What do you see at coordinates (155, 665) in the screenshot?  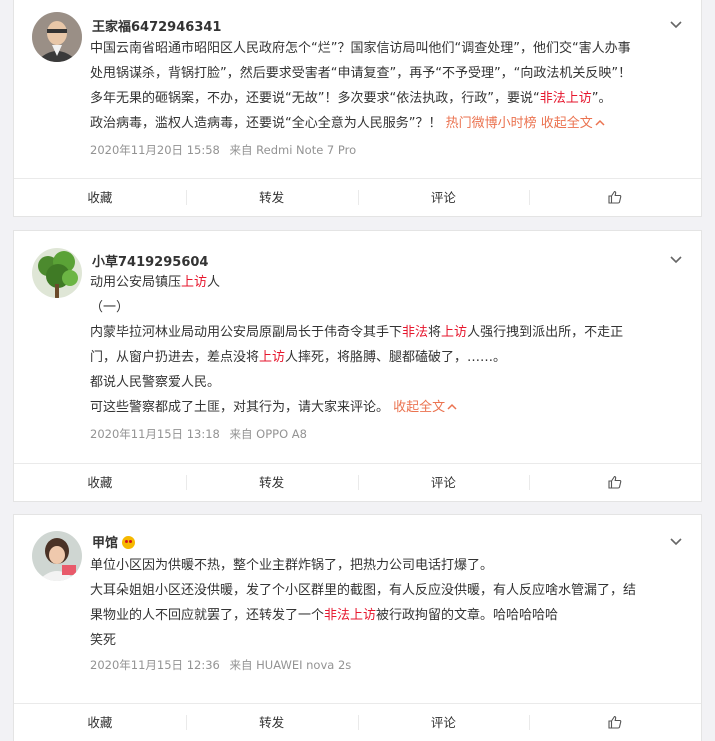 I see `post-date: 2020年11月15日 12:36` at bounding box center [155, 665].